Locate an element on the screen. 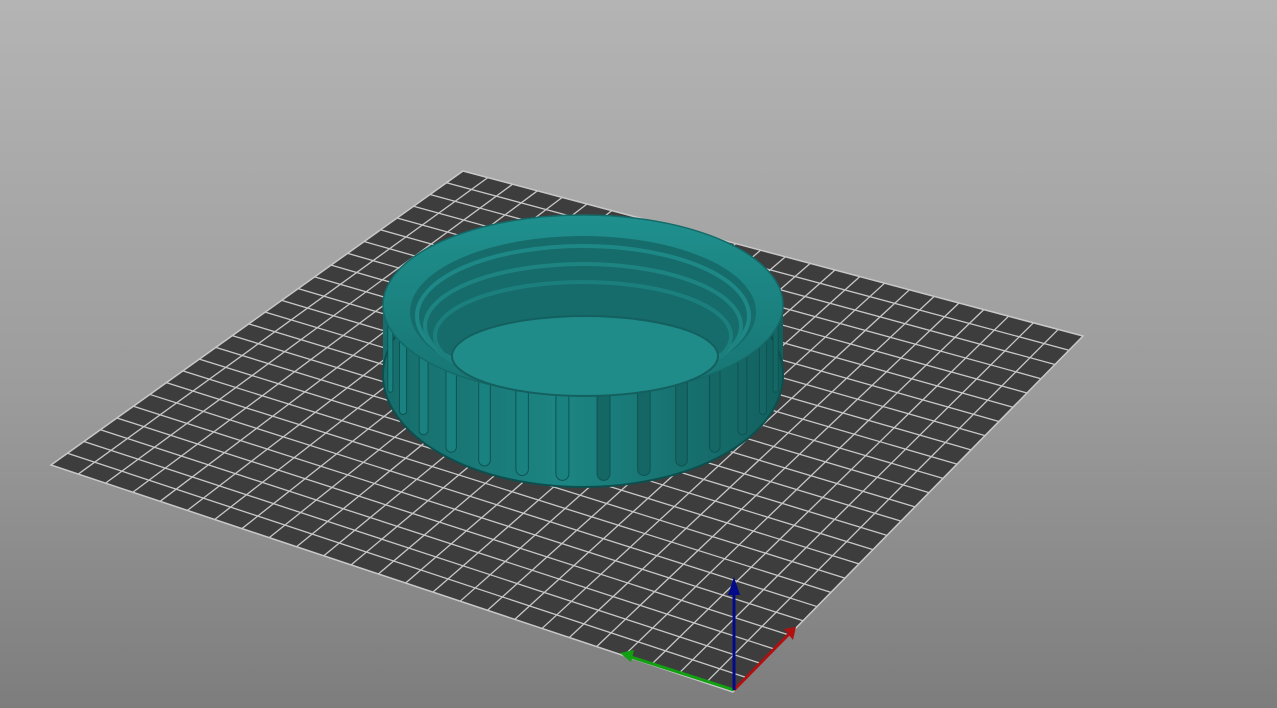 The height and width of the screenshot is (708, 1277). cap-model is located at coordinates (583, 351).